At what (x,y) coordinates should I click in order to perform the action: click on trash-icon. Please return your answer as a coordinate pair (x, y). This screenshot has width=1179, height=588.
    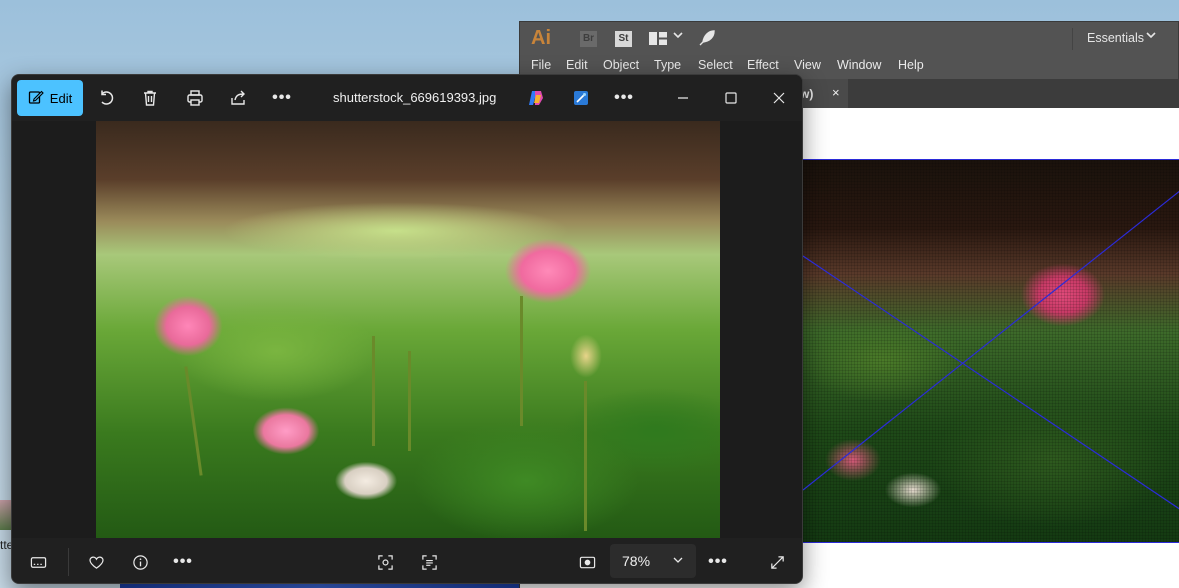
    Looking at the image, I should click on (150, 98).